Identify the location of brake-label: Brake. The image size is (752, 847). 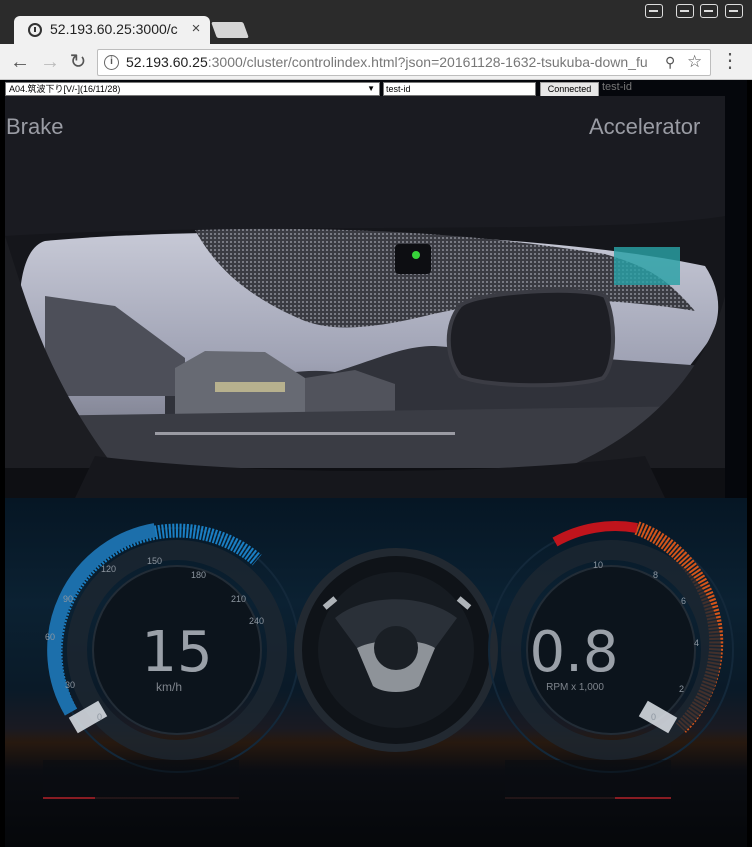
(35, 126).